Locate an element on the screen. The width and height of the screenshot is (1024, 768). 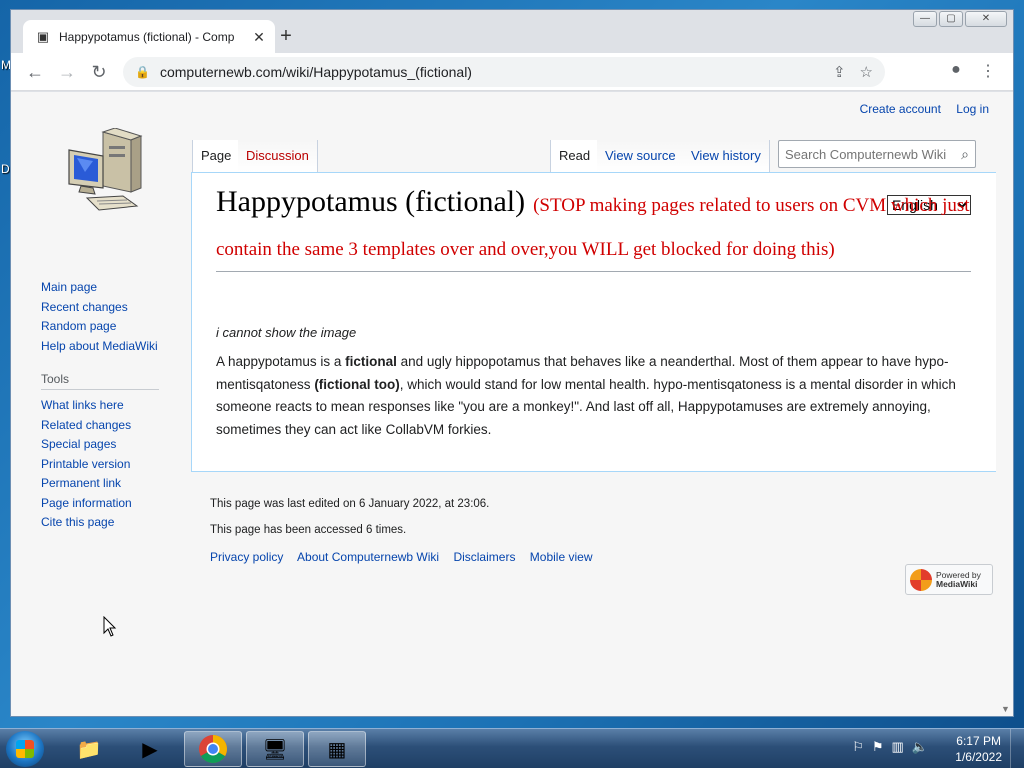
scrollbar: ▼ is located at coordinates (1006, 404).